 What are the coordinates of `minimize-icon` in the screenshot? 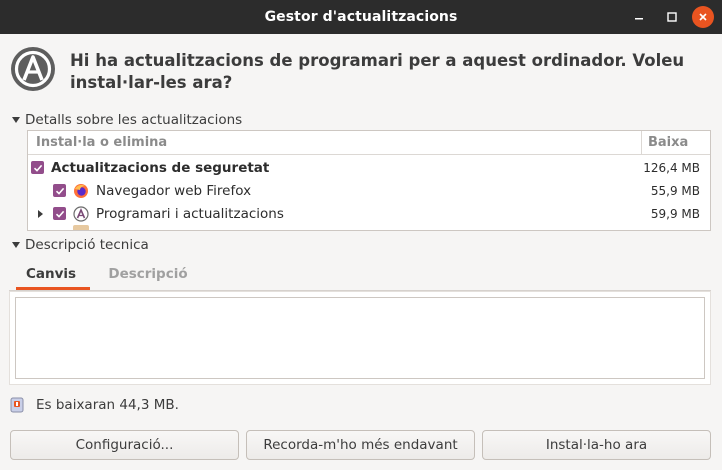 It's located at (639, 19).